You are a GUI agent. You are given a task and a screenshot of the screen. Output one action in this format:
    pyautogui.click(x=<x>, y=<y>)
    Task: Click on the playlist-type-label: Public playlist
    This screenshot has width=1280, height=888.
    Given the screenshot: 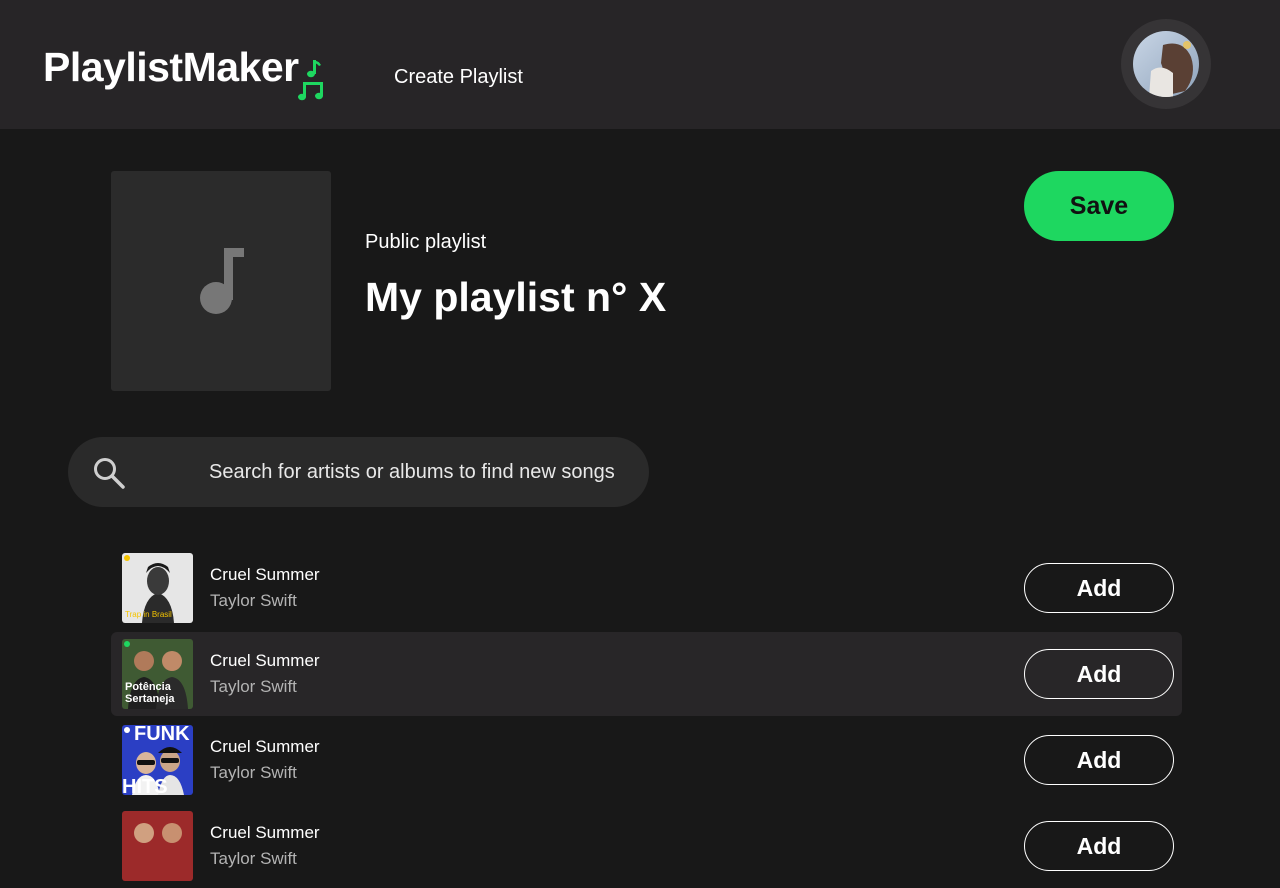 What is the action you would take?
    pyautogui.click(x=426, y=242)
    